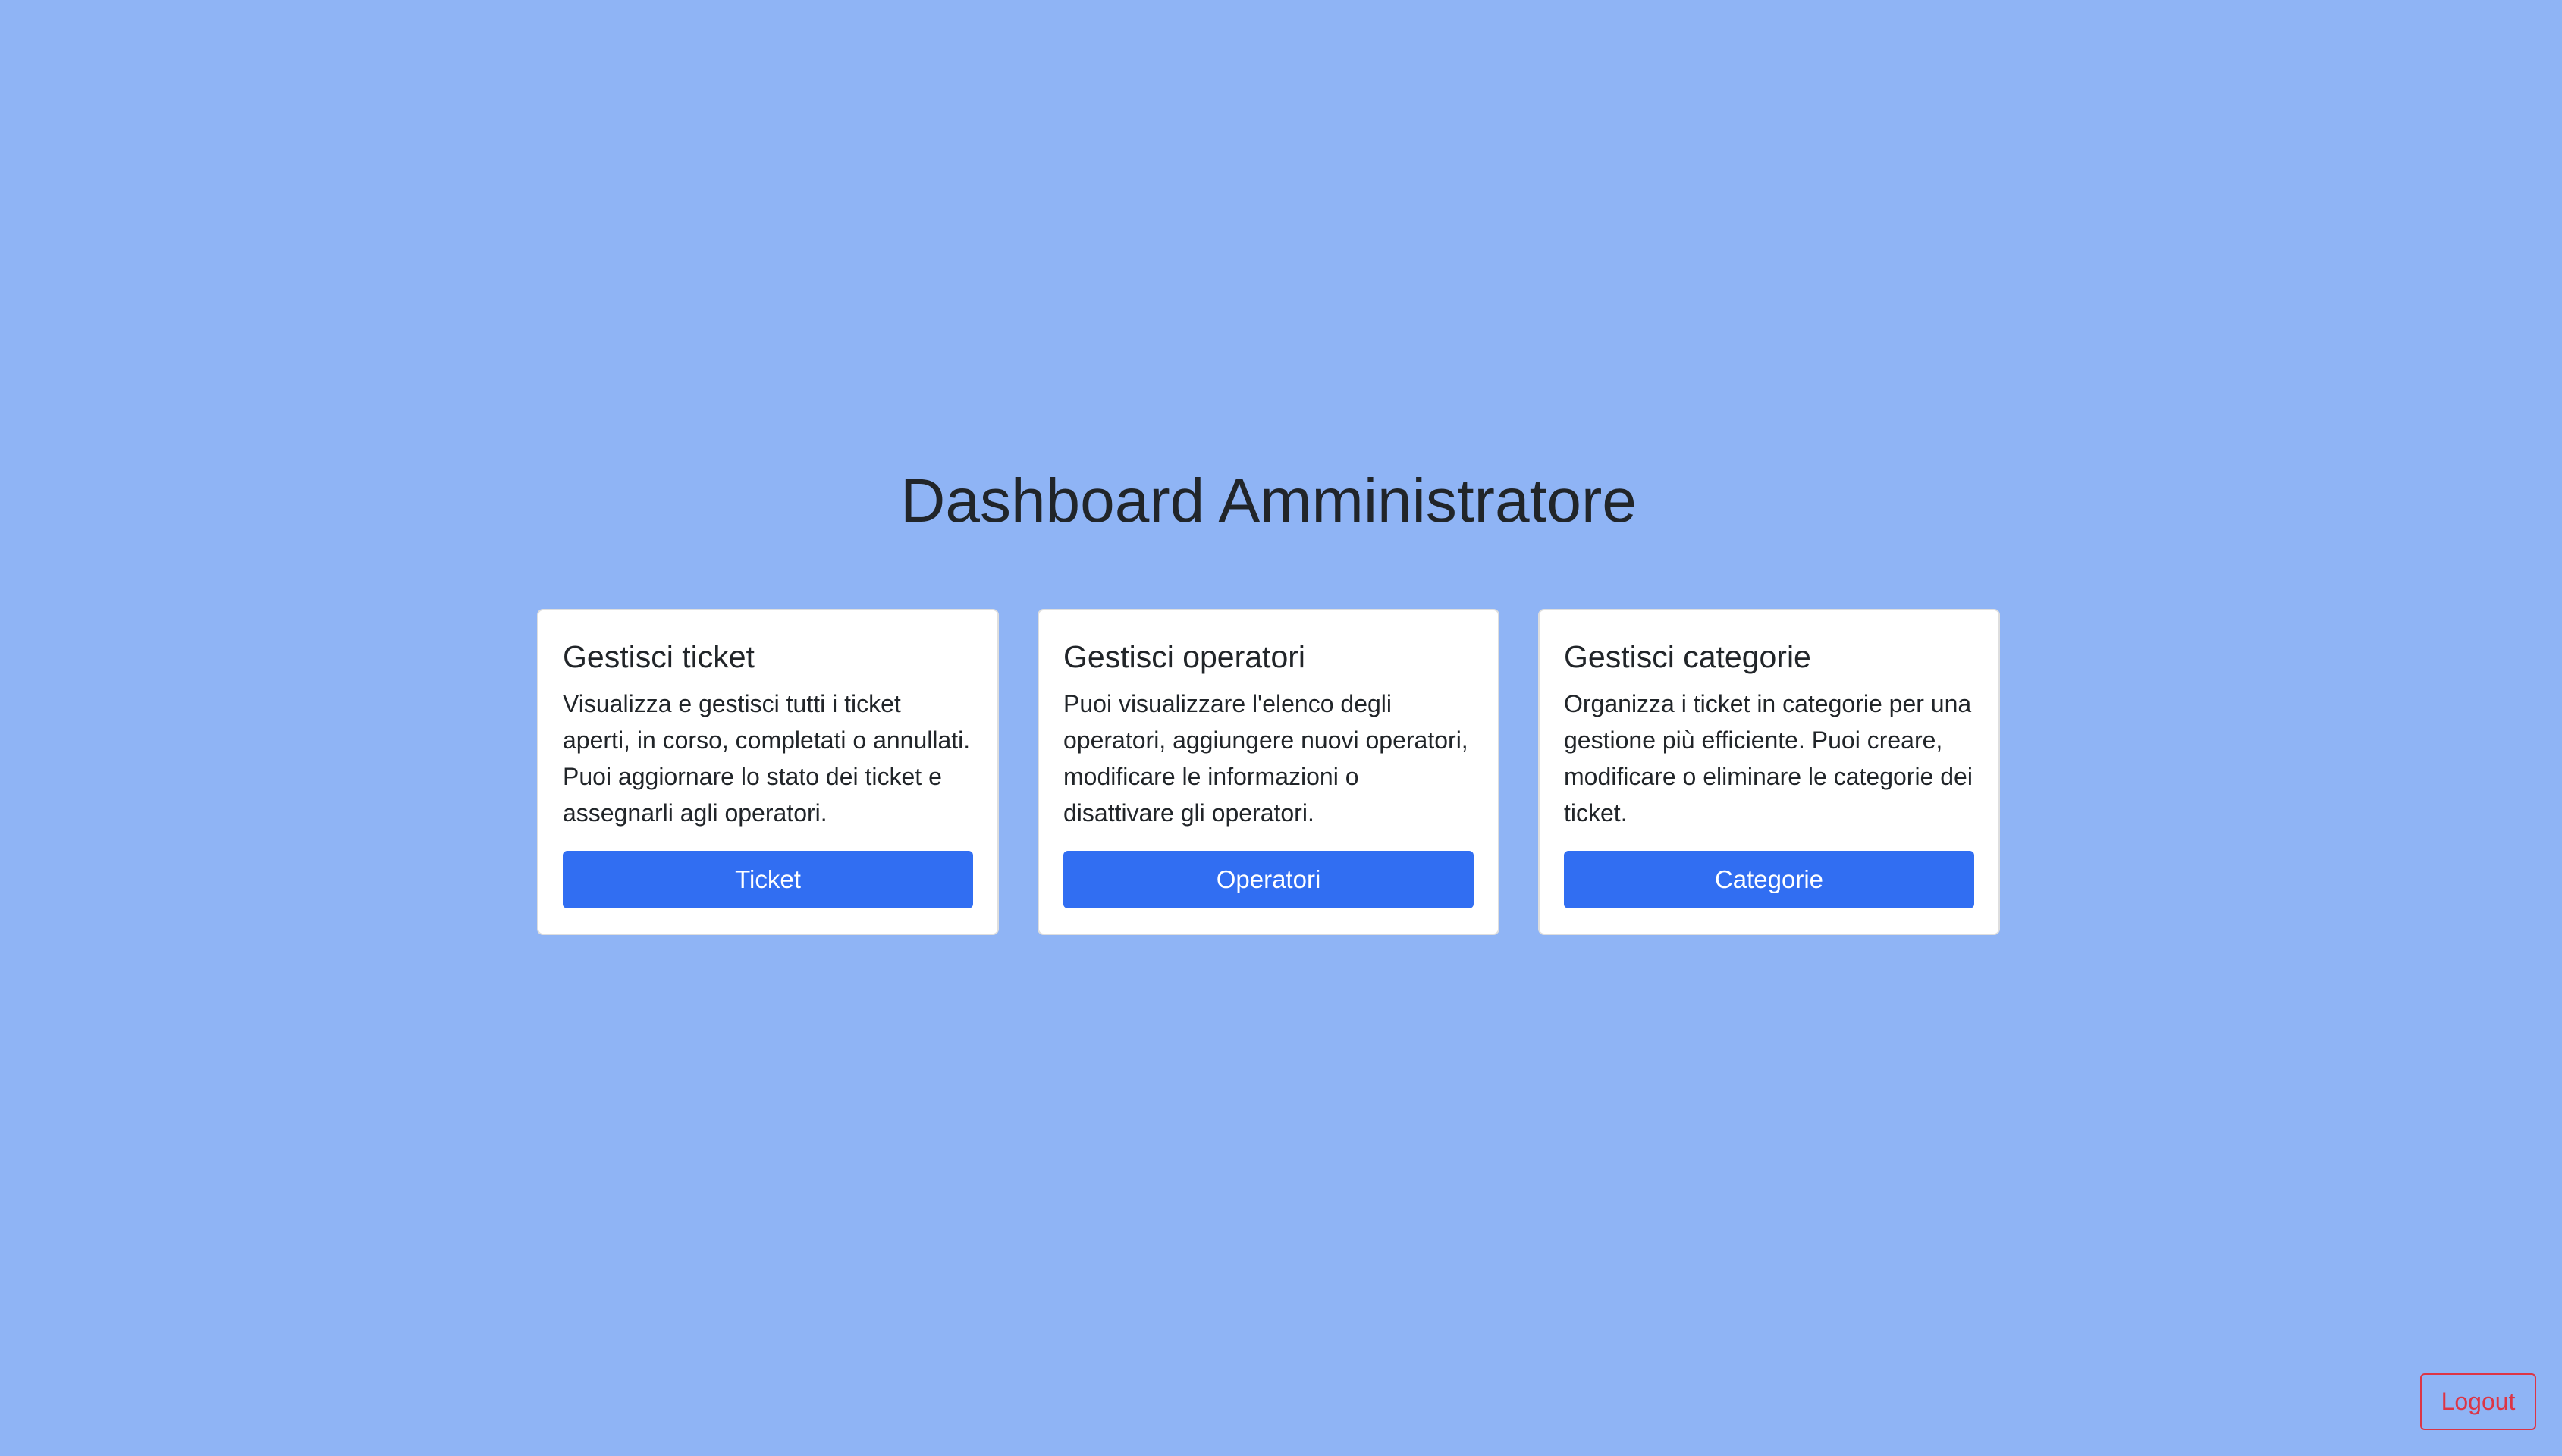  I want to click on categories-button: Categorie, so click(1769, 879).